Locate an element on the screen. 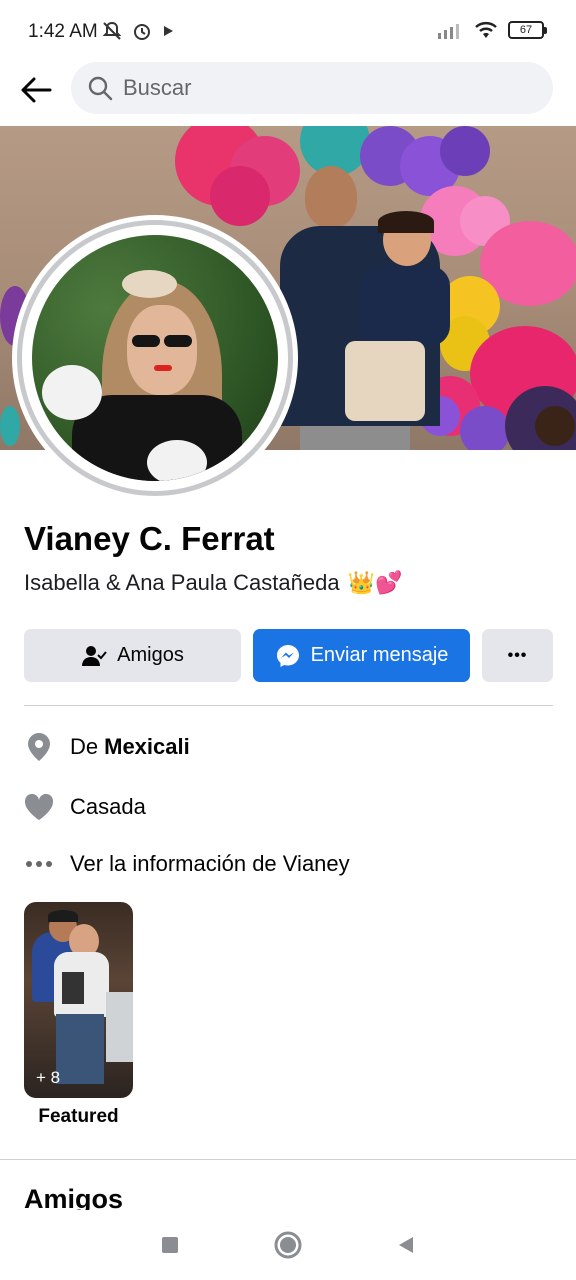 The image size is (576, 1280). profile-bio: Isabella & Ana Paula Castañeda 👑💕 is located at coordinates (213, 583).